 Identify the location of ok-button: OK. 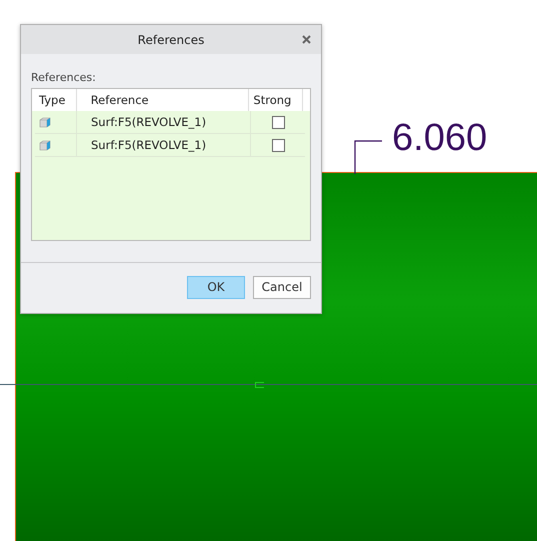
(216, 287).